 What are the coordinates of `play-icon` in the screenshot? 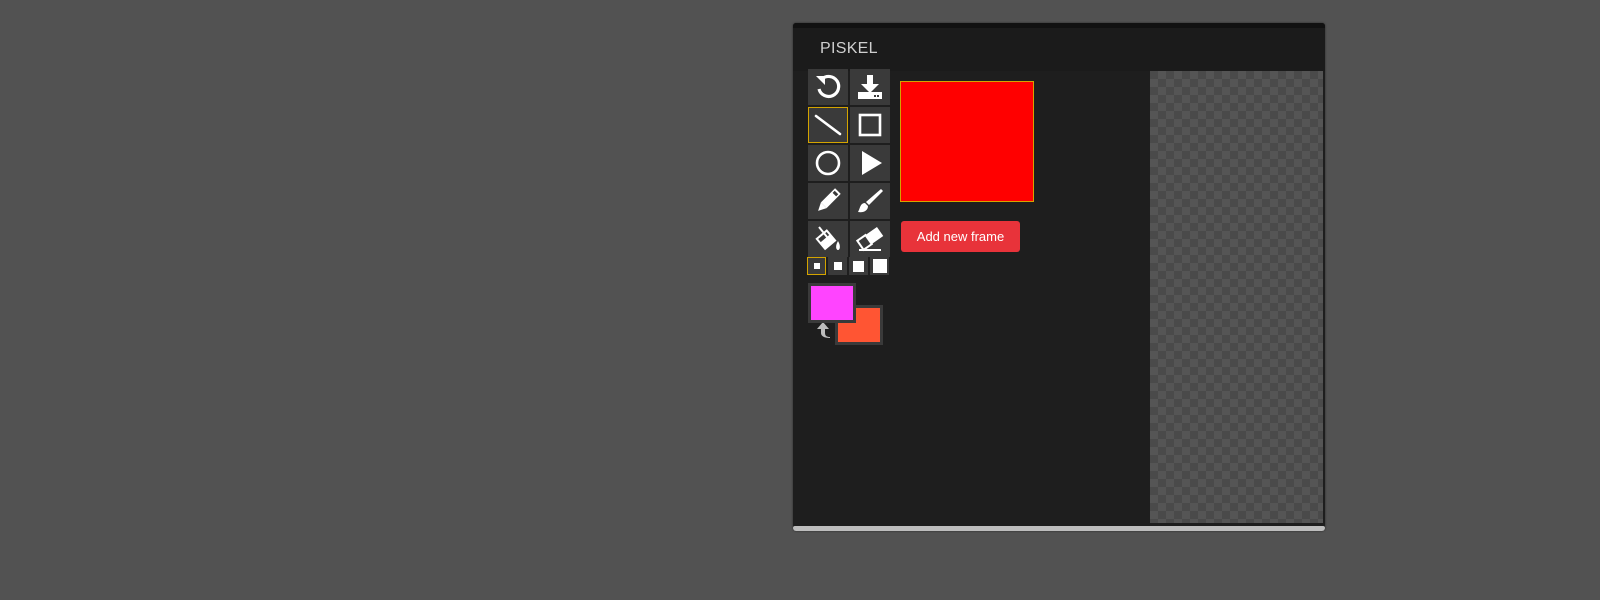 It's located at (872, 163).